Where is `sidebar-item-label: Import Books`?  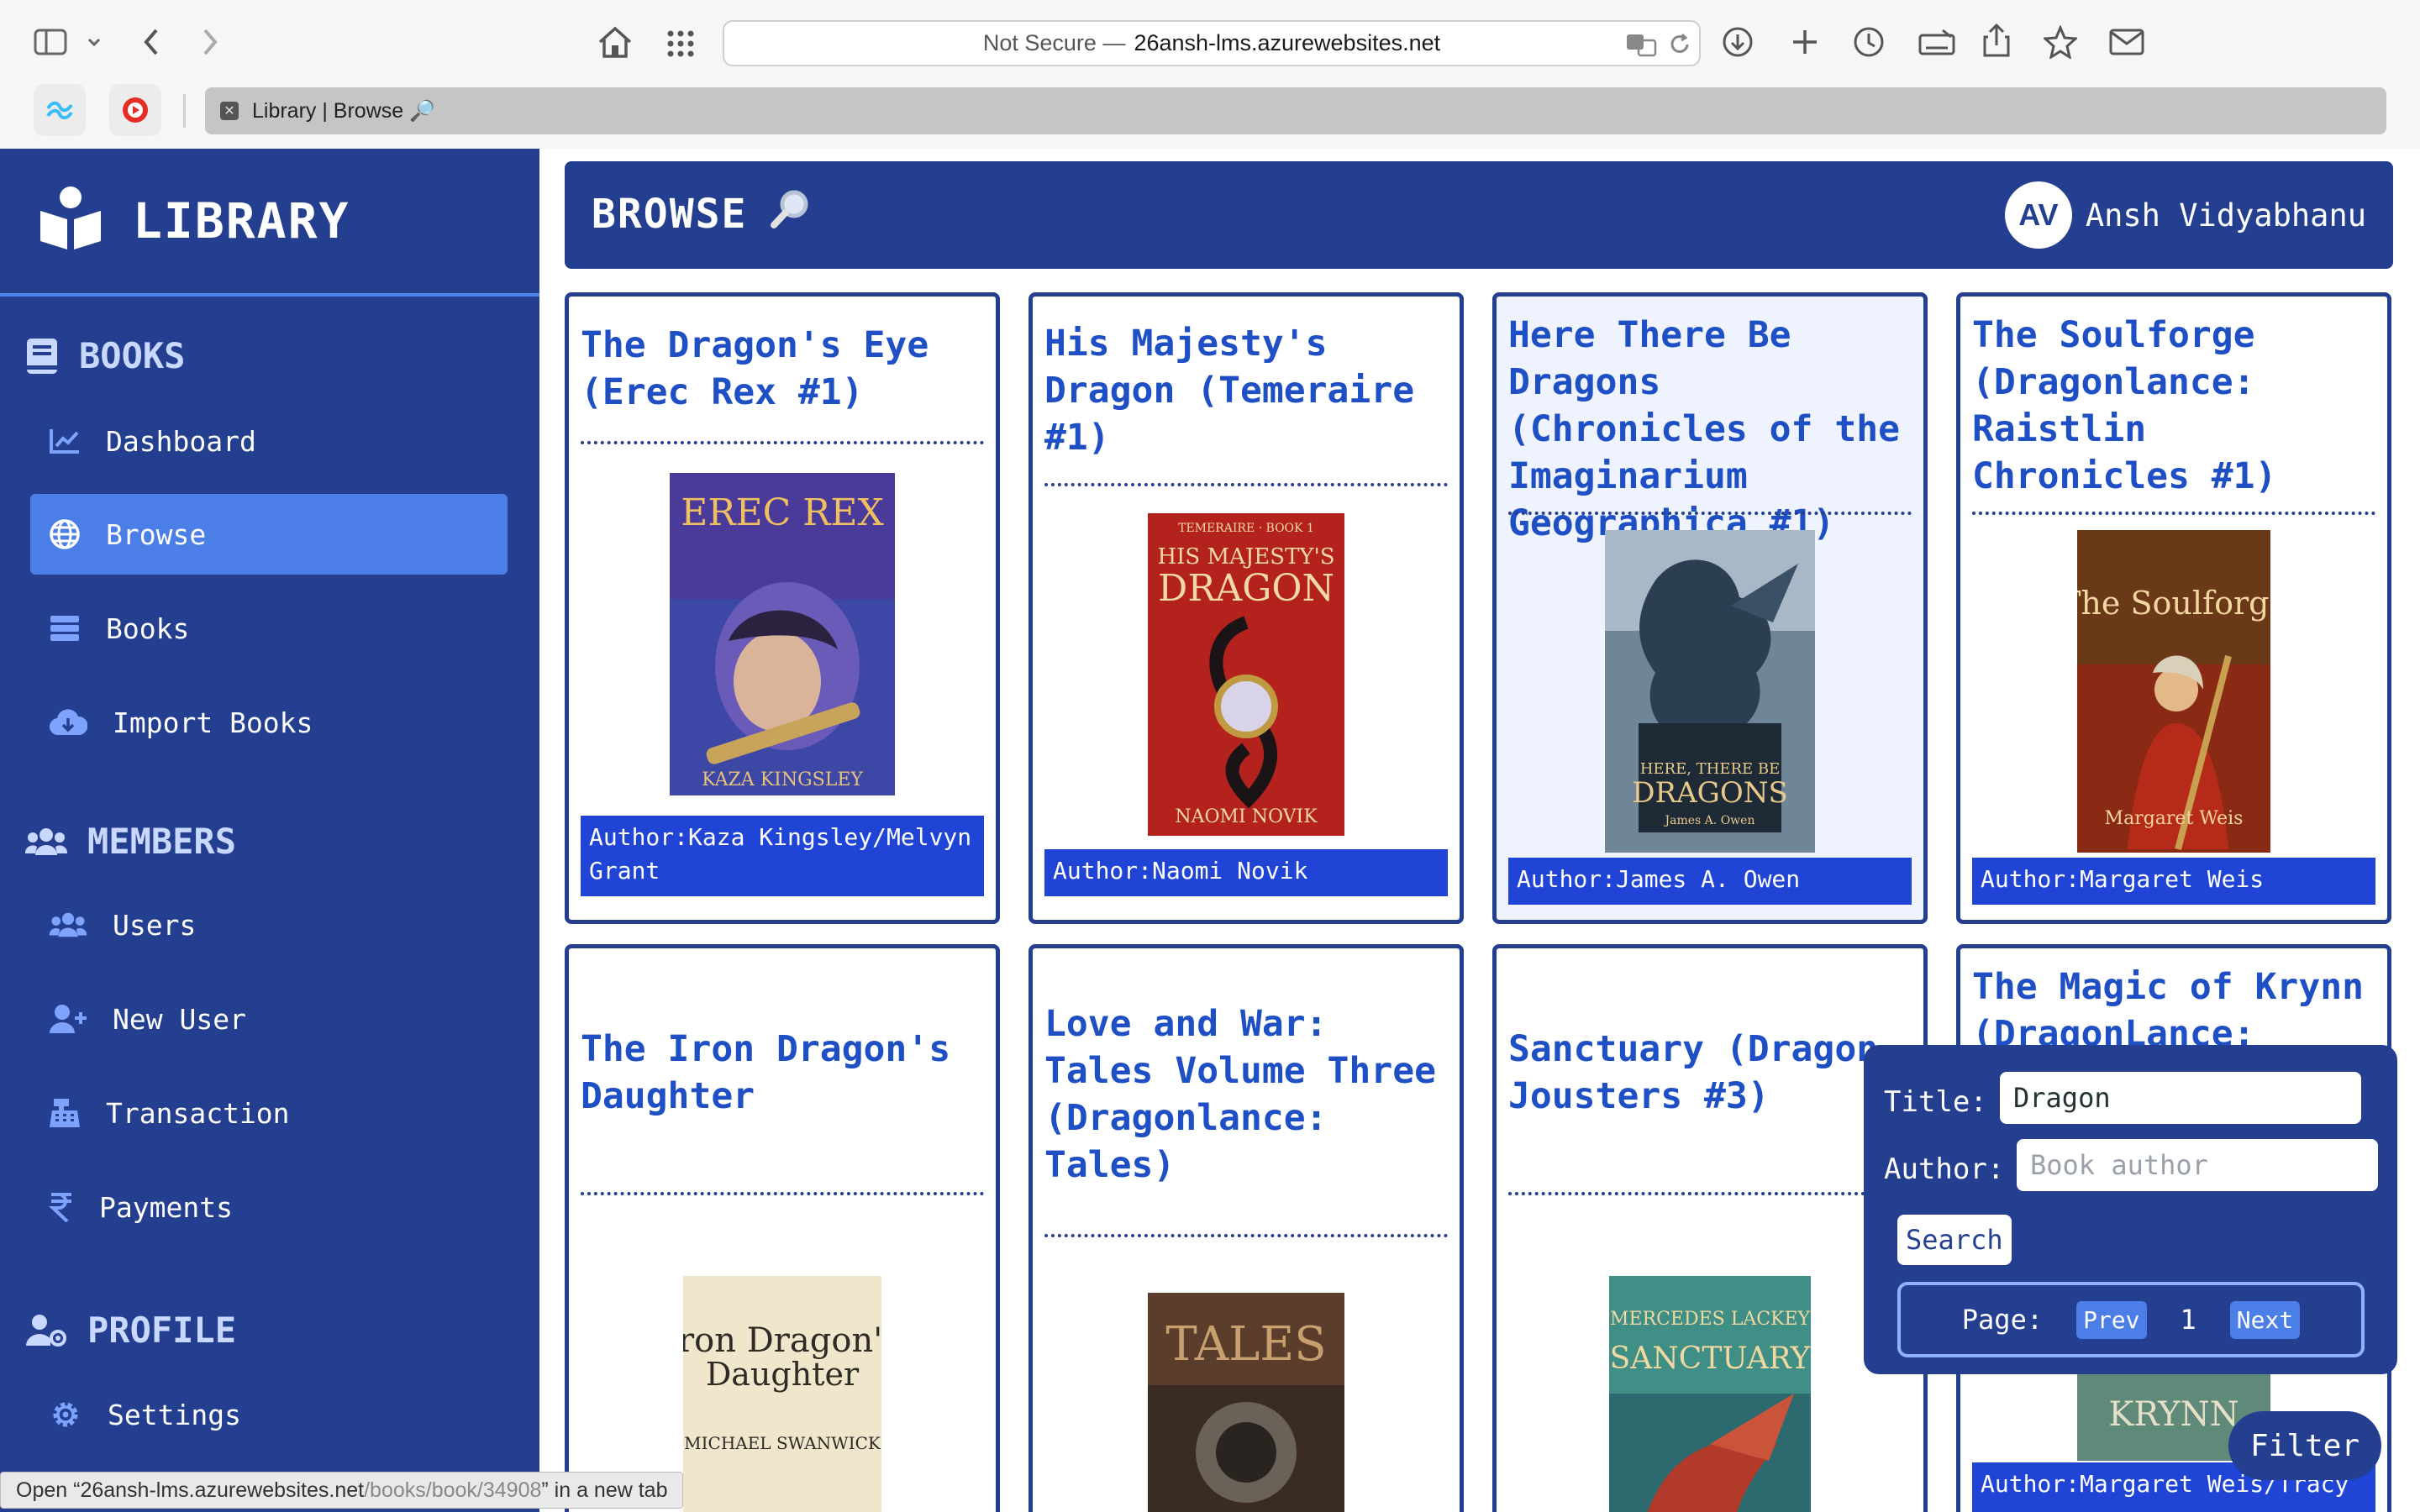 sidebar-item-label: Import Books is located at coordinates (213, 722).